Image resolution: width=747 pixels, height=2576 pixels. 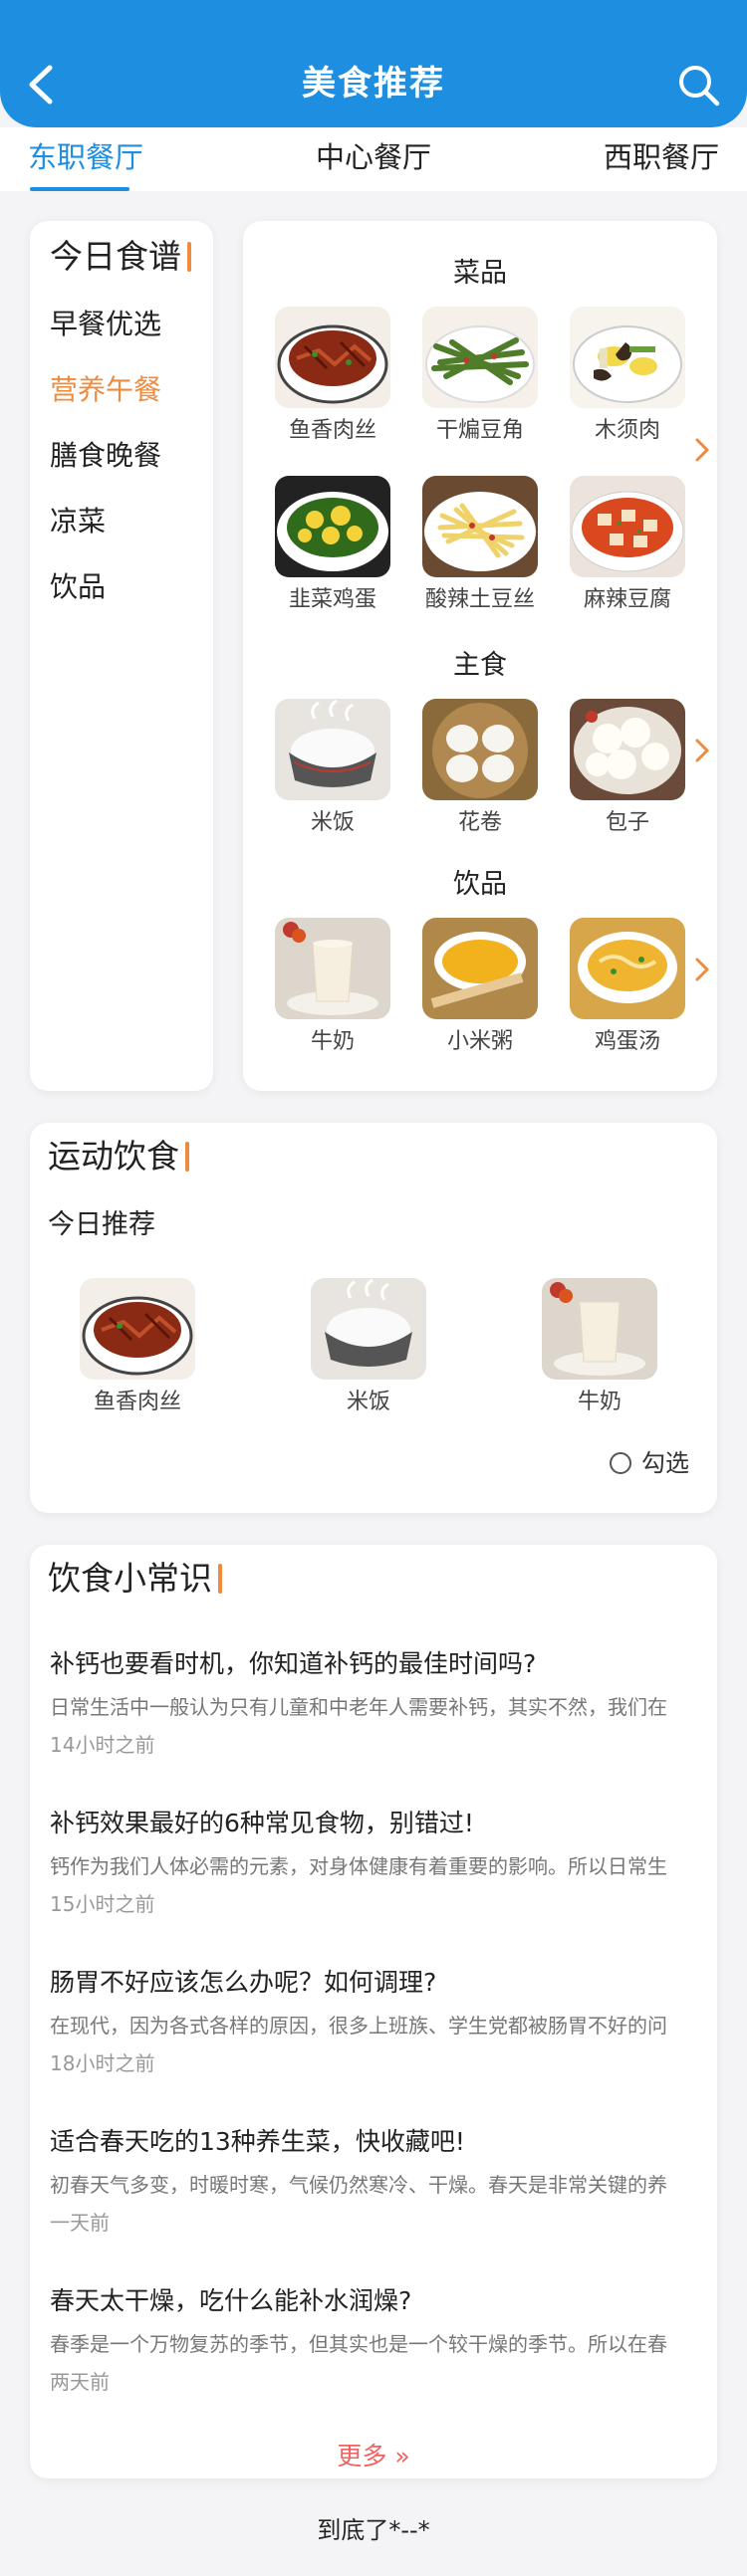 What do you see at coordinates (106, 456) in the screenshot?
I see `menu-item-dinner: 膳食晚餐` at bounding box center [106, 456].